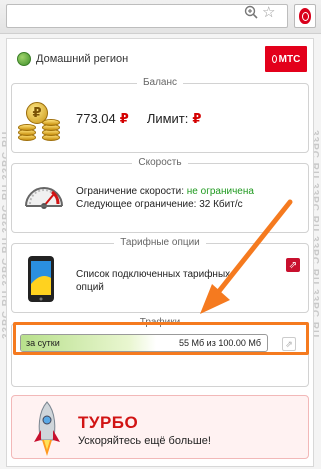 Image resolution: width=321 pixels, height=469 pixels. What do you see at coordinates (160, 427) in the screenshot?
I see `turbo-banner: ТУРБО Ускоряйтесь ещё больше!` at bounding box center [160, 427].